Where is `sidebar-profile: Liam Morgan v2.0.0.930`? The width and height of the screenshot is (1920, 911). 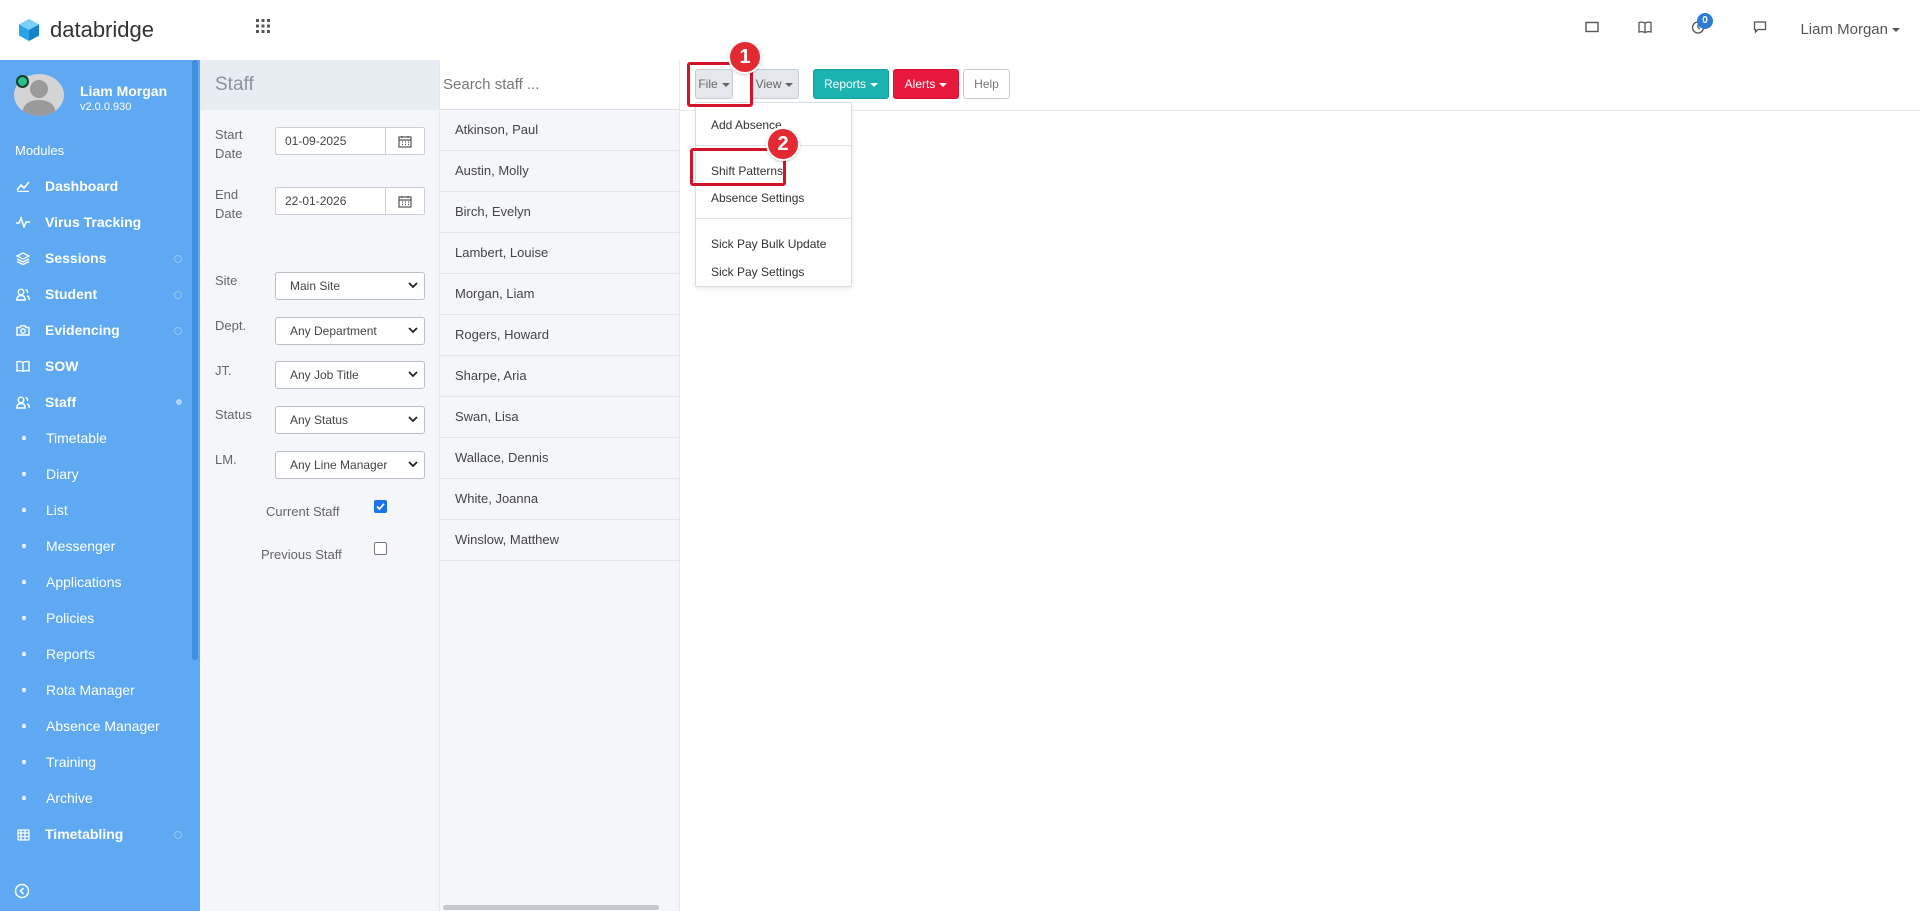
sidebar-profile: Liam Morgan v2.0.0.930 is located at coordinates (104, 99).